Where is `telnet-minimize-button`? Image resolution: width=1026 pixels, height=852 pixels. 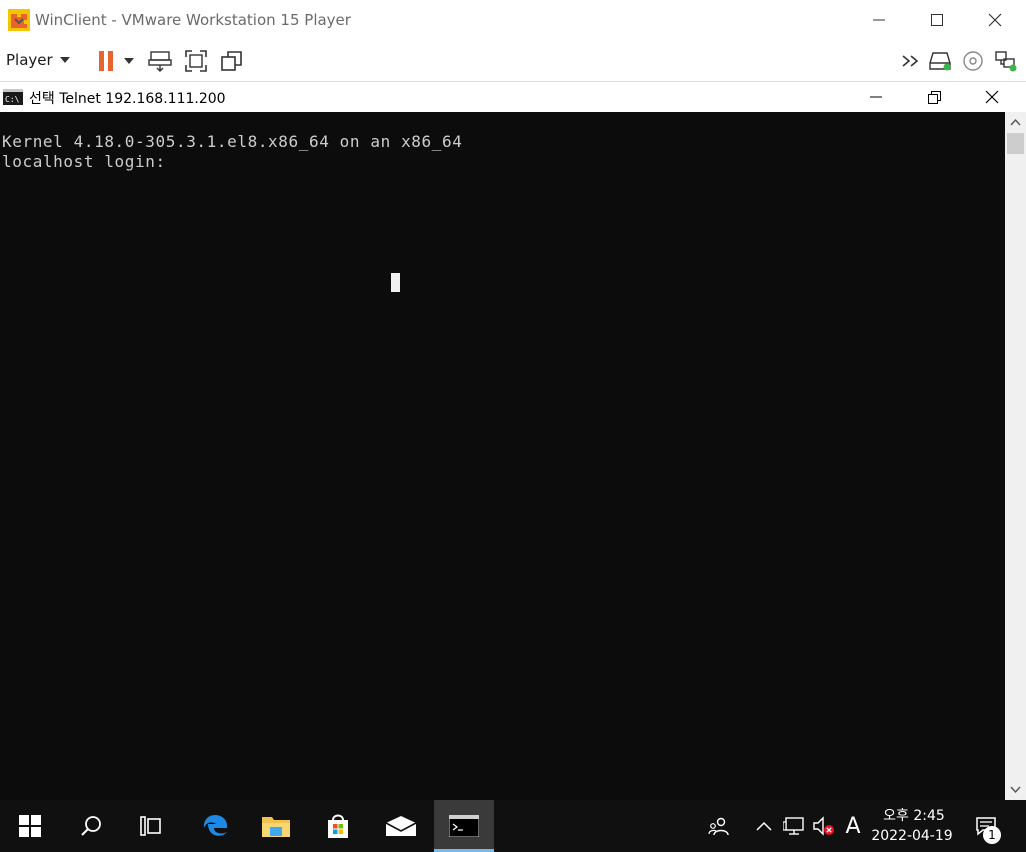
telnet-minimize-button is located at coordinates (876, 97).